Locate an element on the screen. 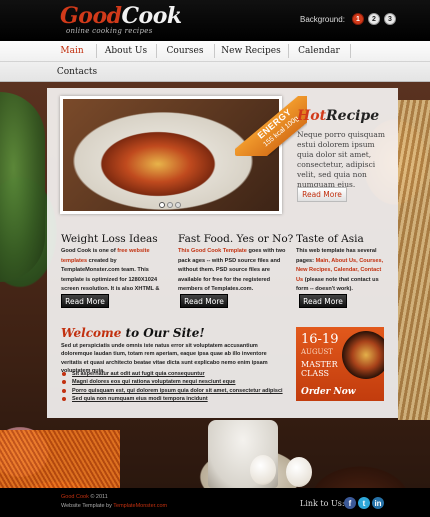 This screenshot has height=517, width=430. footer-year: © 2011 is located at coordinates (98, 497).